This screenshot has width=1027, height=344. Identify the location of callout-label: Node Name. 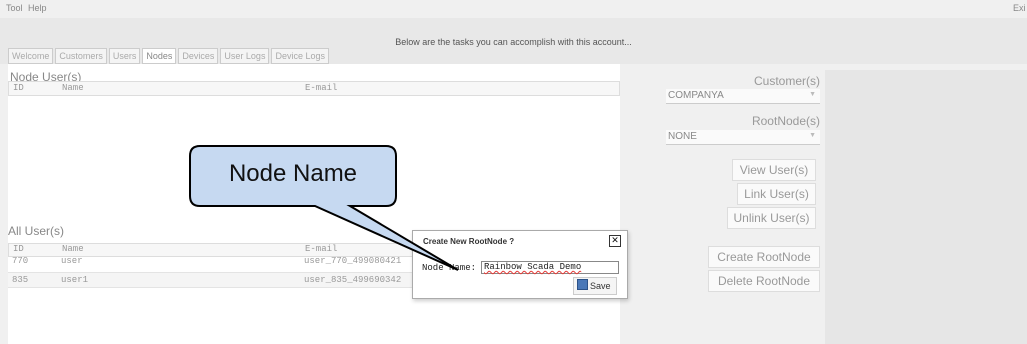
(293, 173).